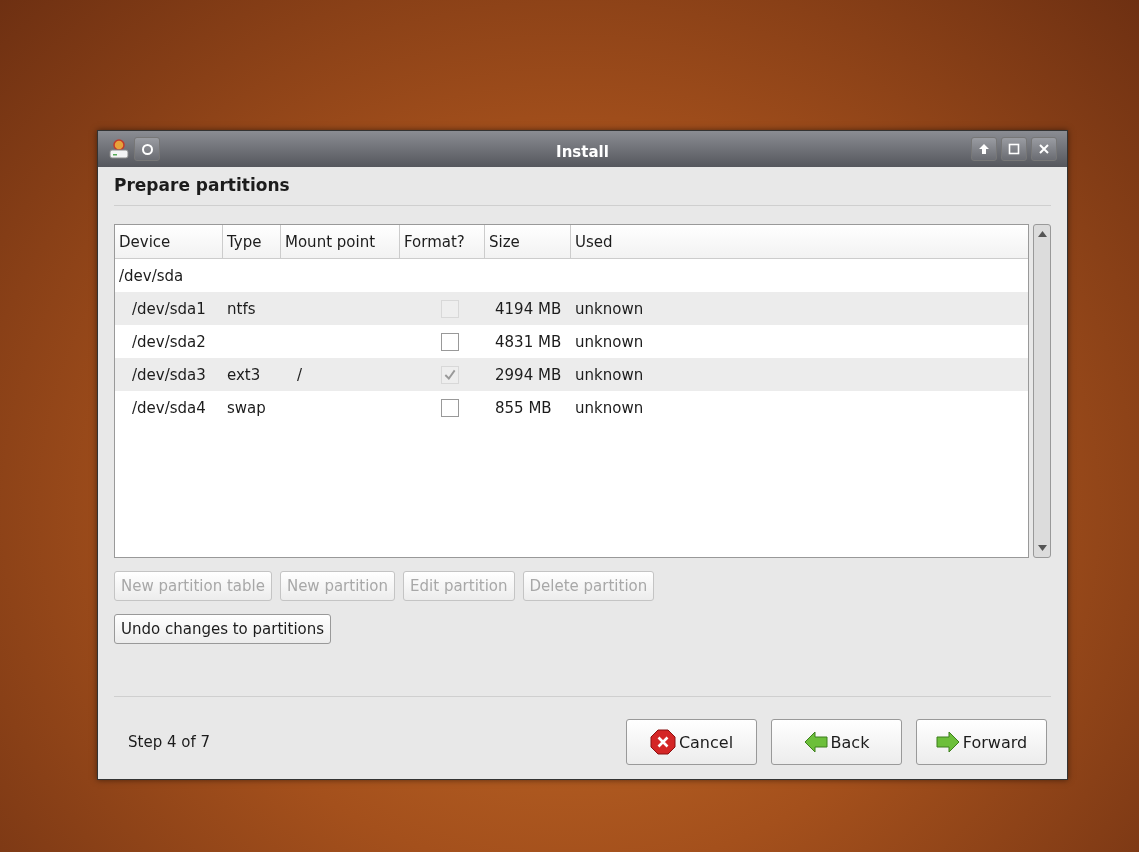 This screenshot has height=852, width=1139. Describe the element at coordinates (241, 308) in the screenshot. I see `table-cell: ntfs` at that location.